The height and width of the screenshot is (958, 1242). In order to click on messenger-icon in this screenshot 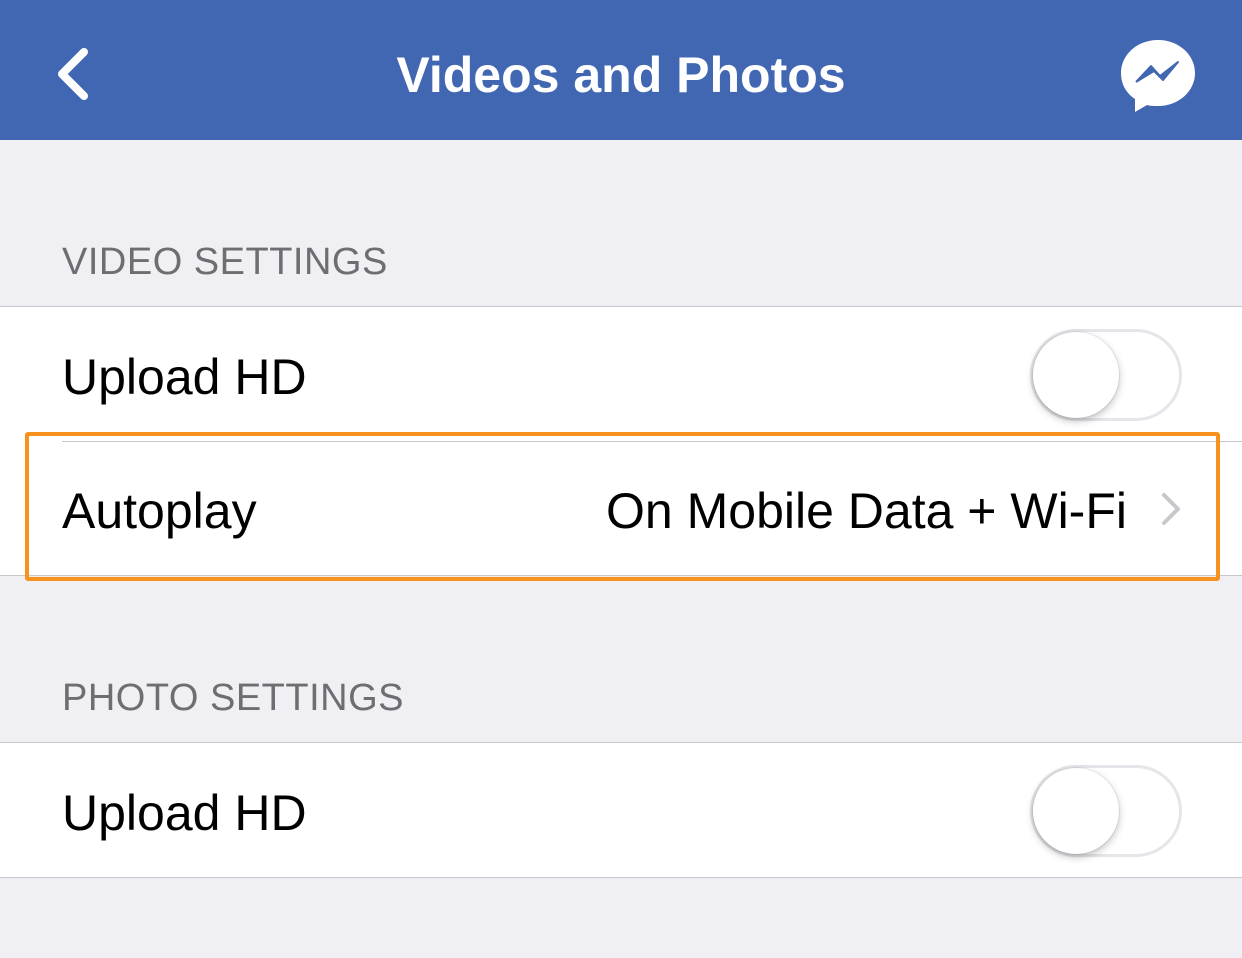, I will do `click(1158, 76)`.